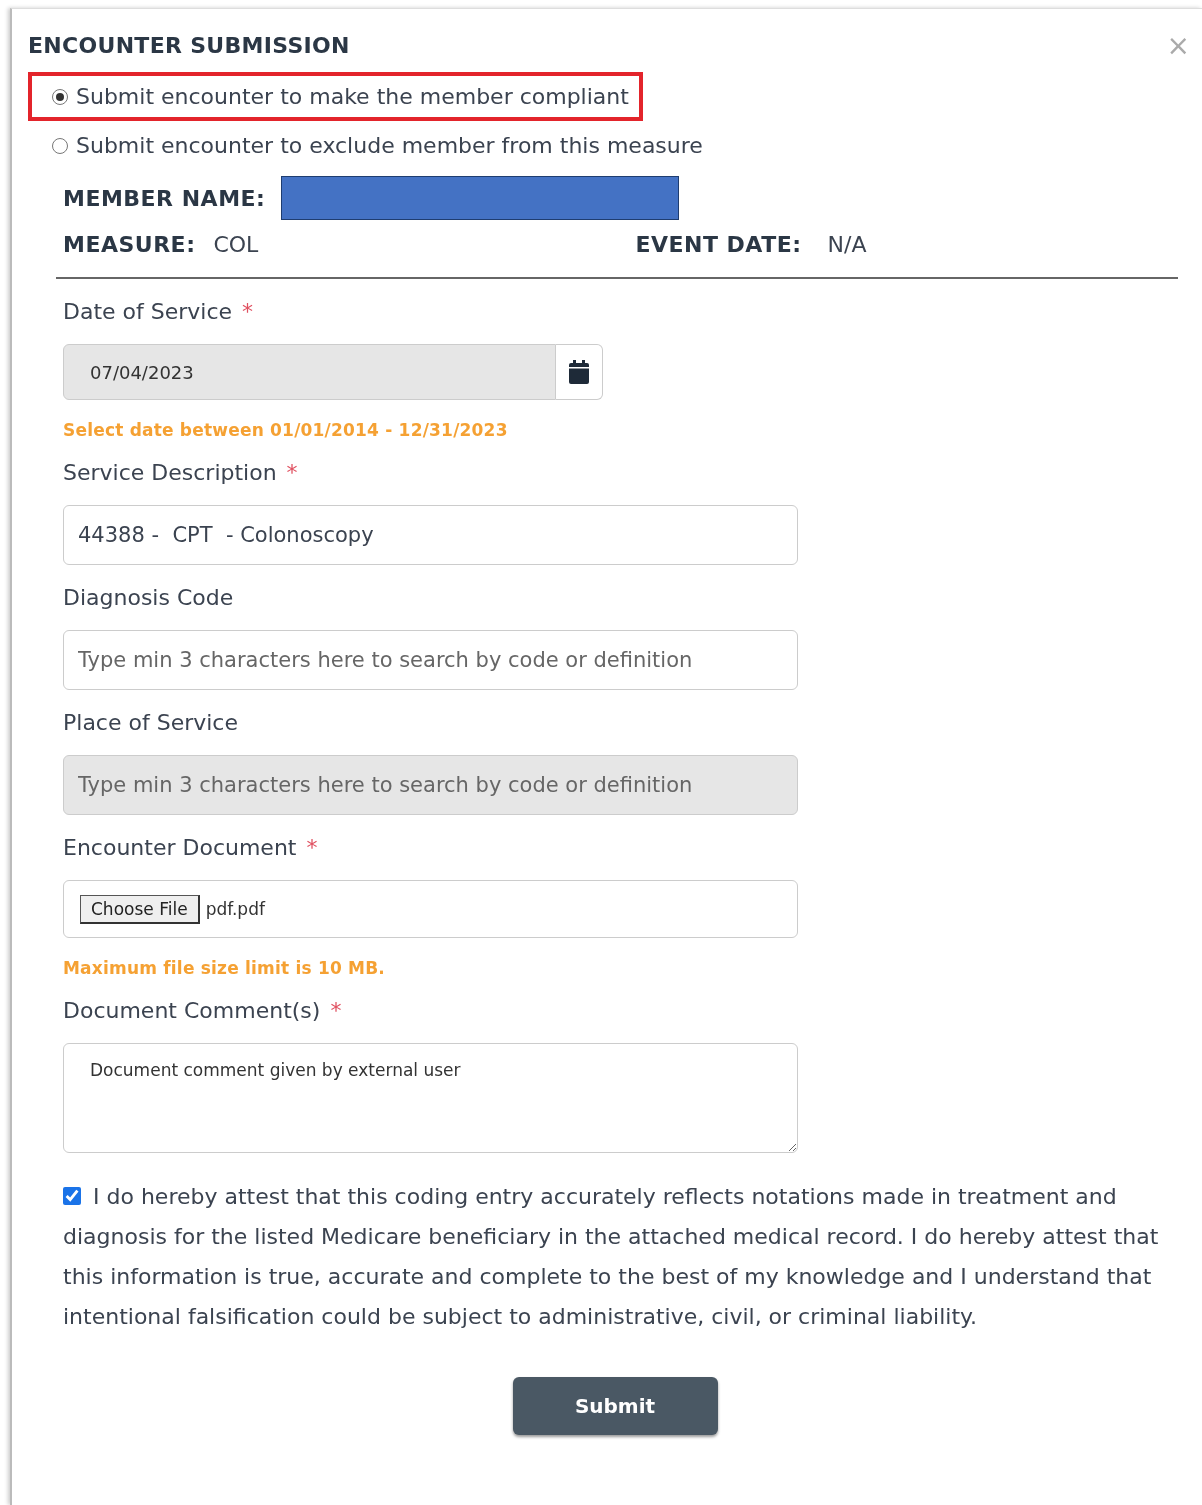  Describe the element at coordinates (203, 1010) in the screenshot. I see `field-label: Document Comment(s) *` at that location.